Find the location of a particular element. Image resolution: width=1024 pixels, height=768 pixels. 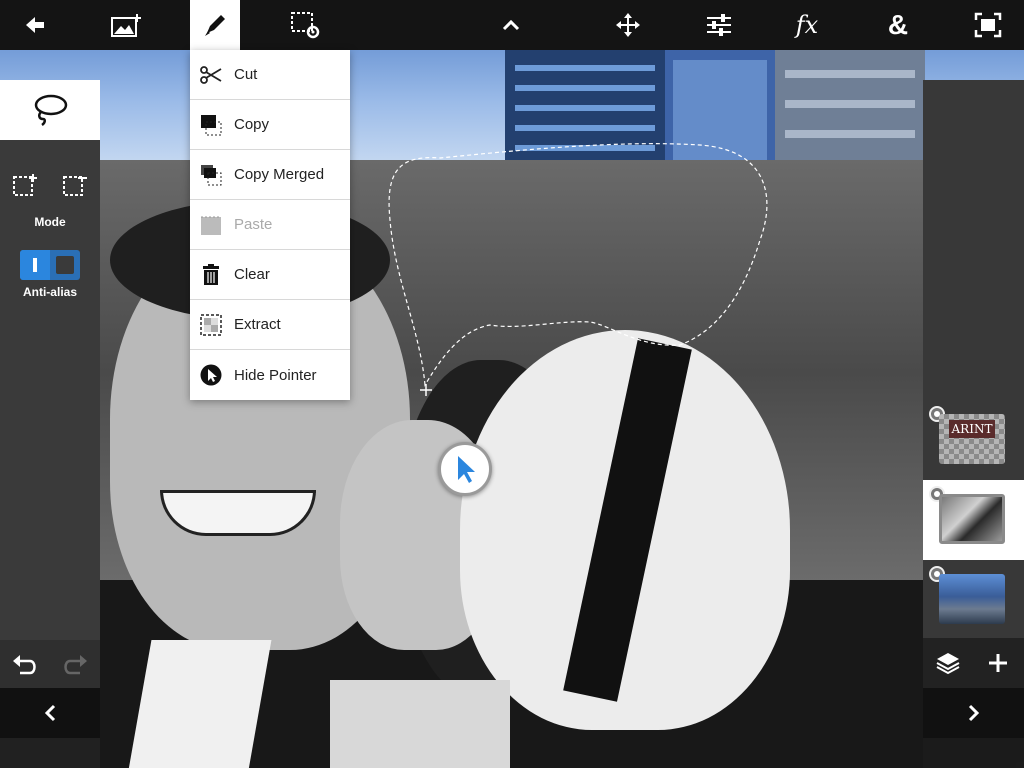

add-image-button is located at coordinates (127, 25).